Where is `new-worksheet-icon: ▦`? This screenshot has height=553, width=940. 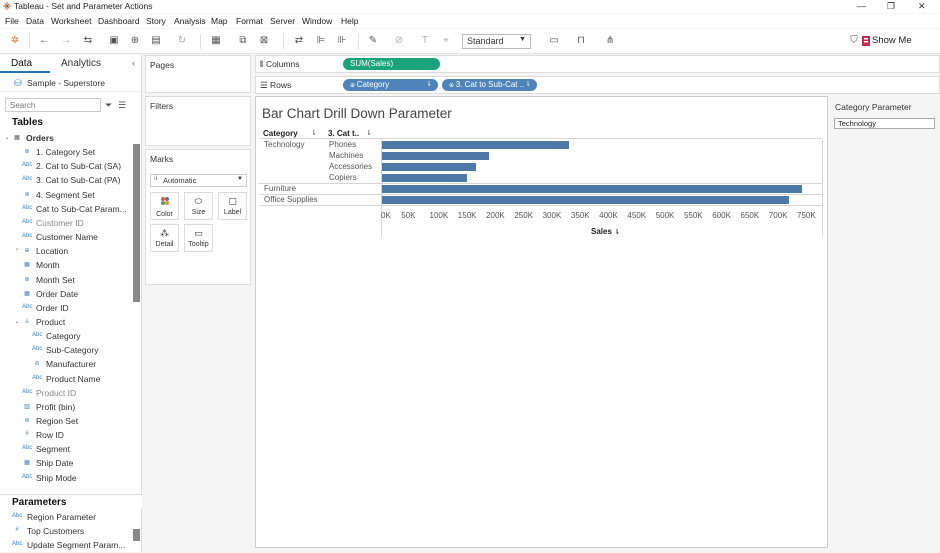 new-worksheet-icon: ▦ is located at coordinates (216, 41).